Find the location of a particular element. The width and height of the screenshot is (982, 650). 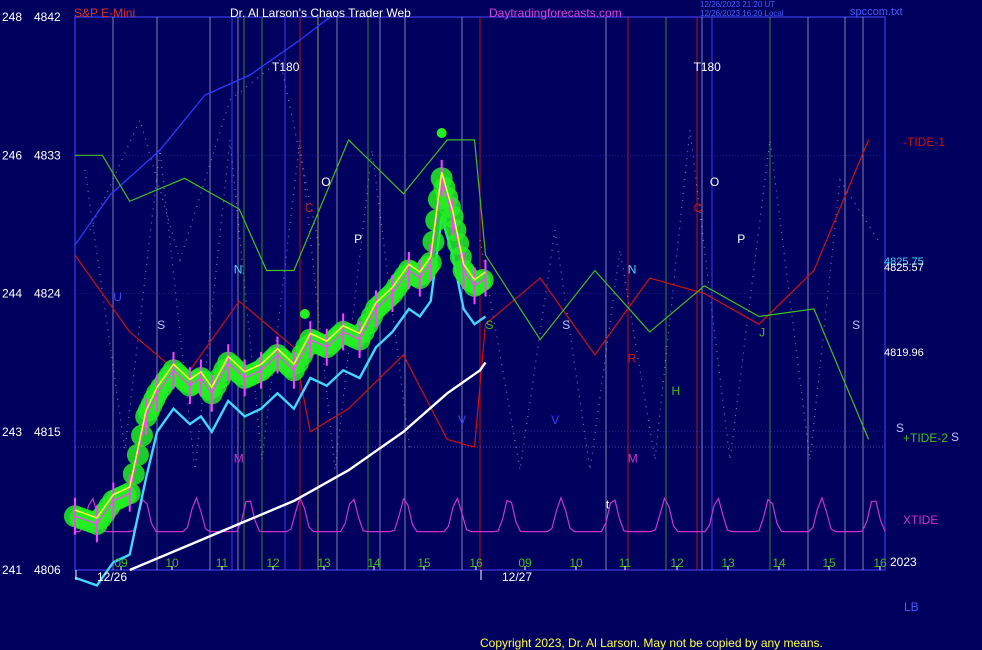

file-name: spccom.txt is located at coordinates (876, 12).